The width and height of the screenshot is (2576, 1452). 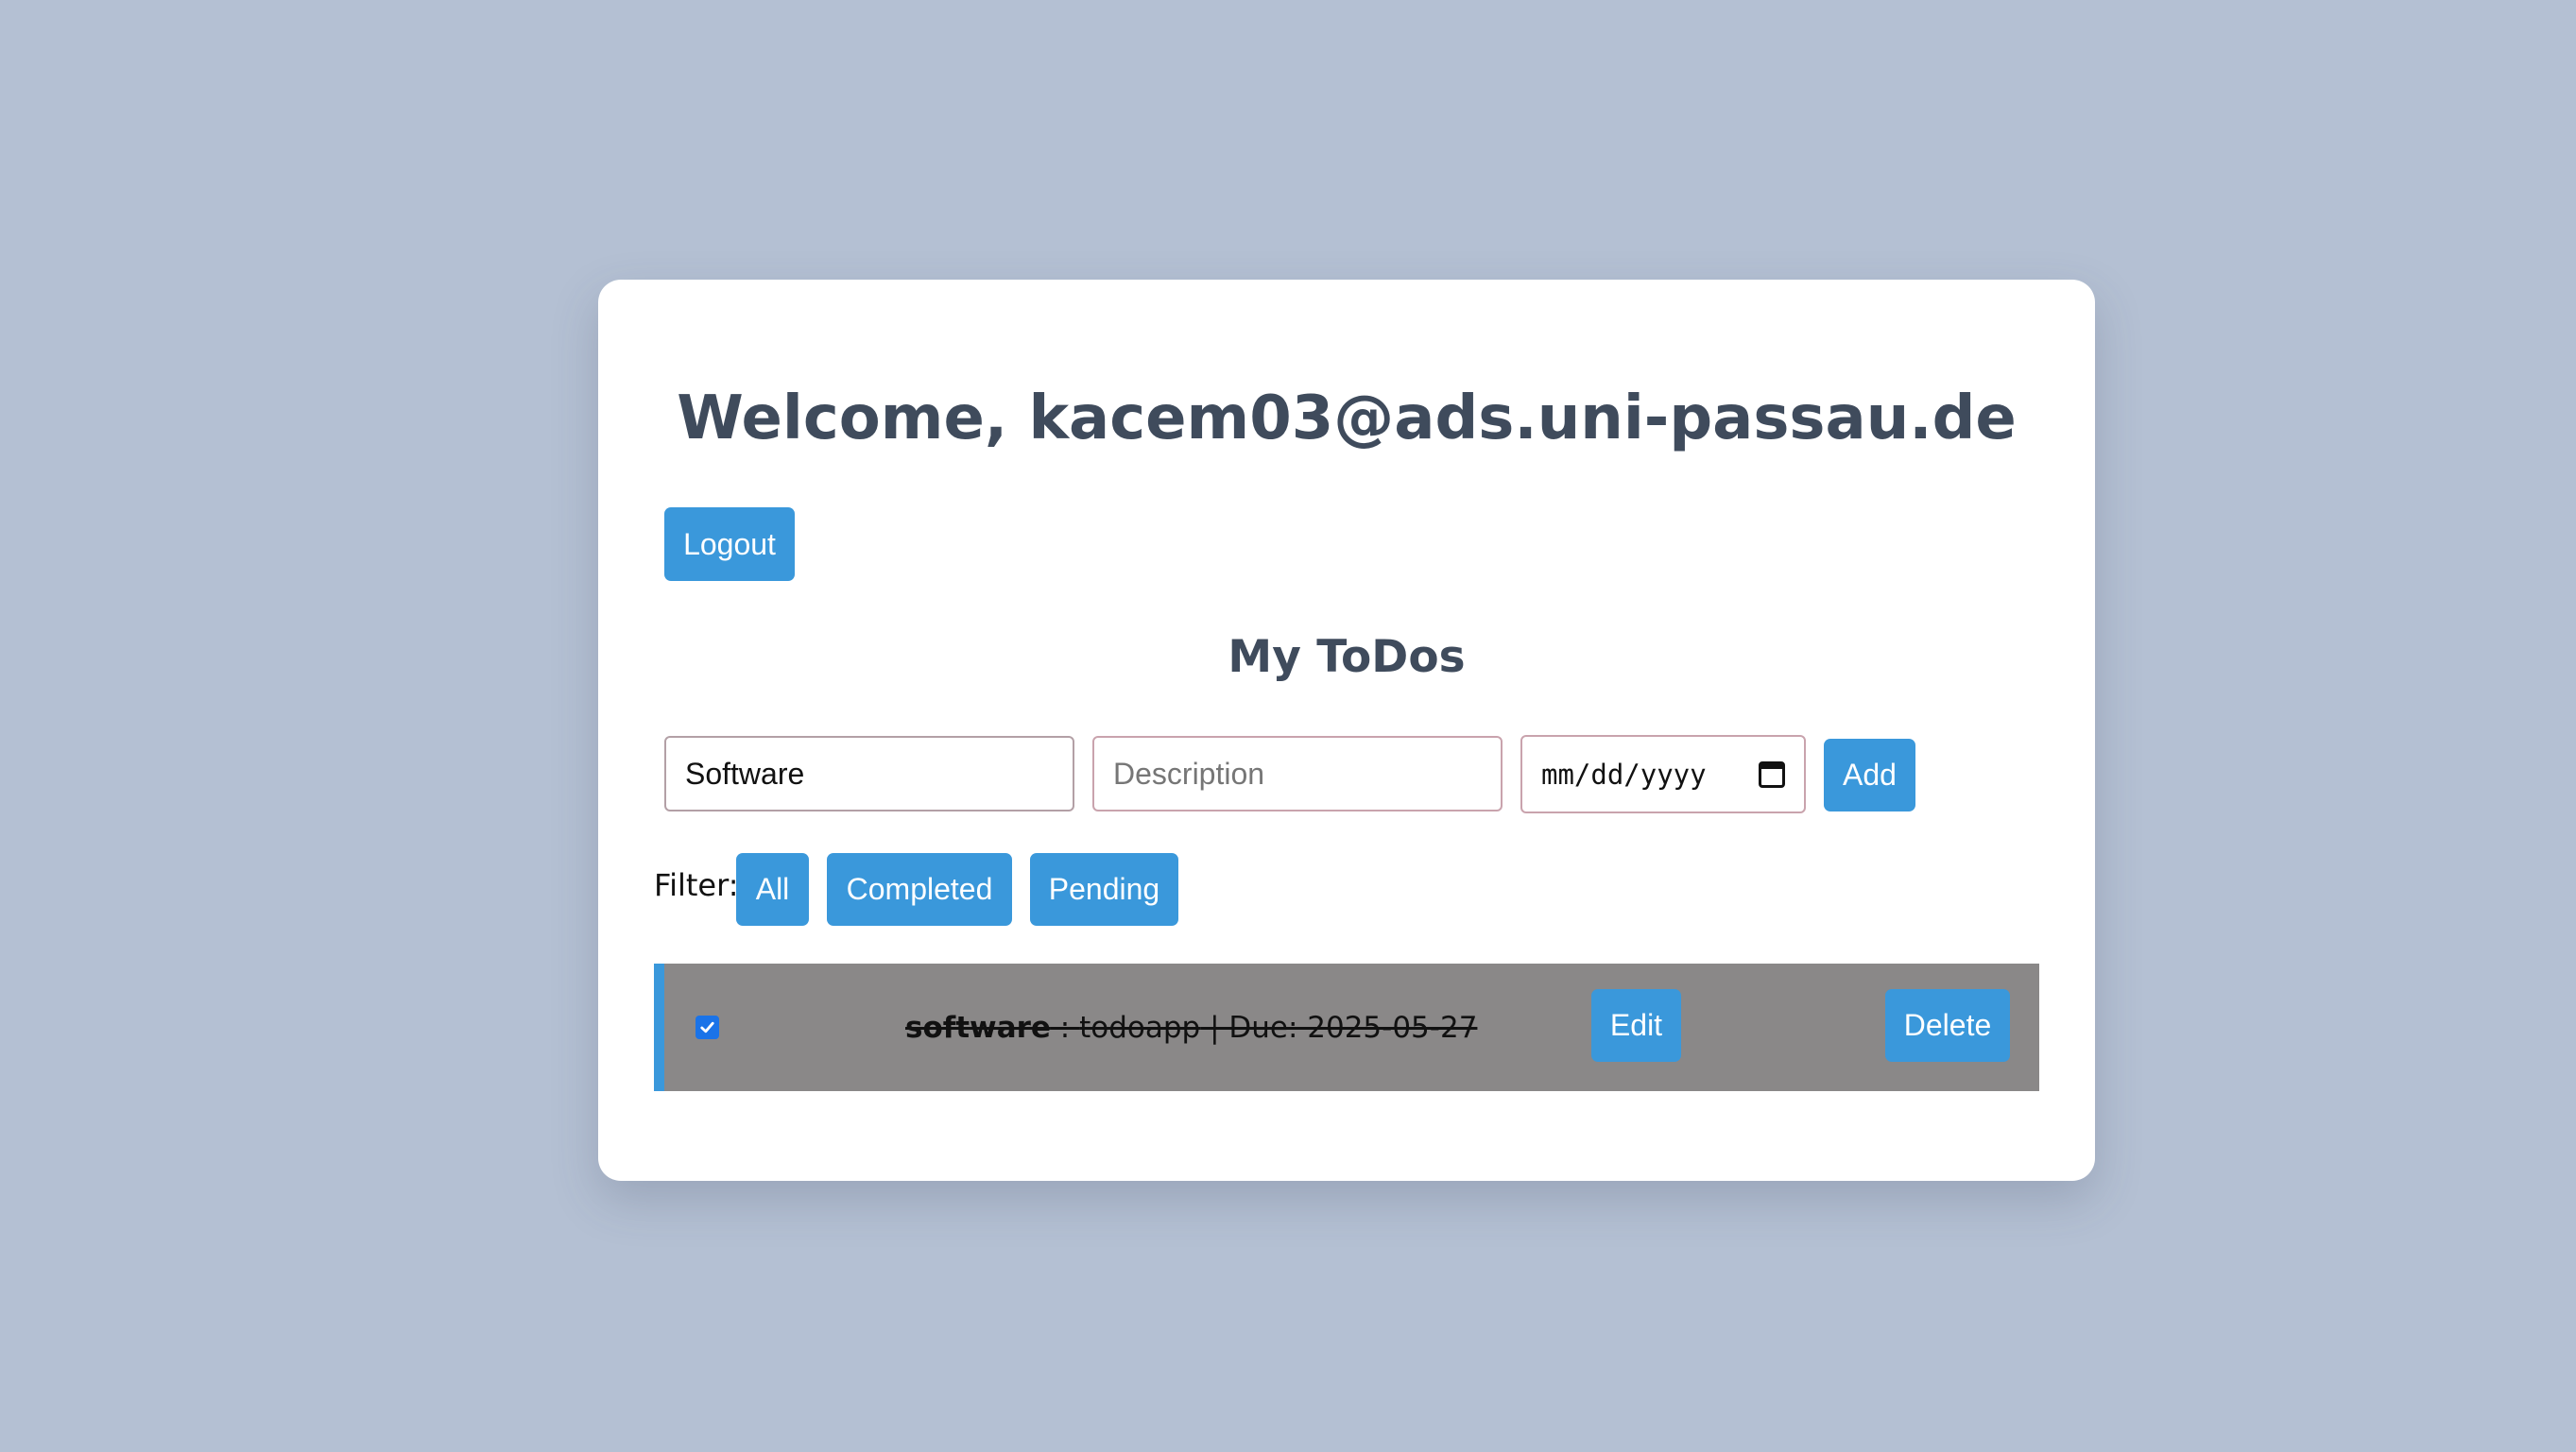 I want to click on check-icon, so click(x=707, y=1027).